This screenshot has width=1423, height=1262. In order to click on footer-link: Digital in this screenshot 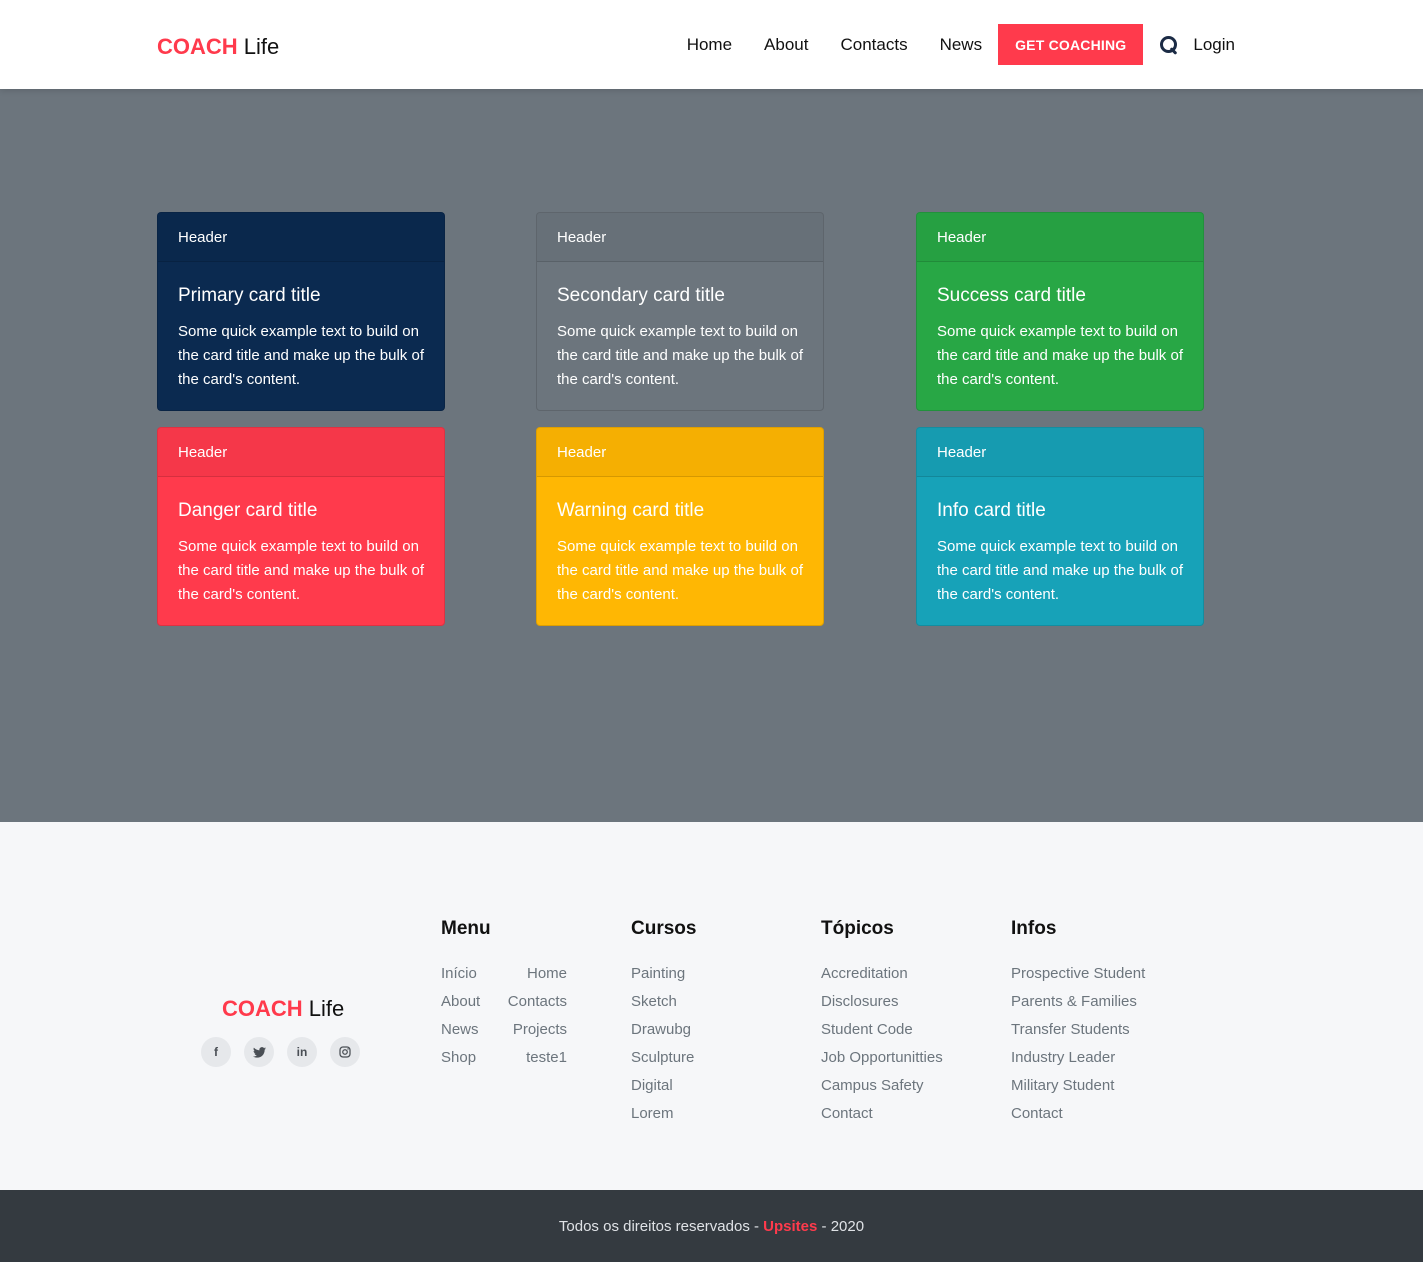, I will do `click(663, 1086)`.